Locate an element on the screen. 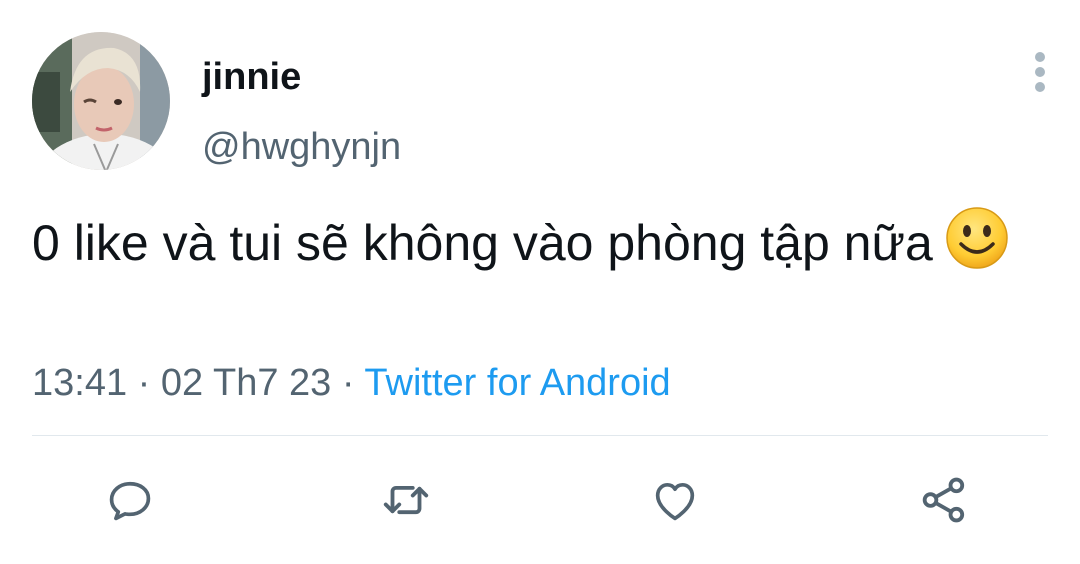 This screenshot has height=564, width=1080. avatar-photo is located at coordinates (101, 101).